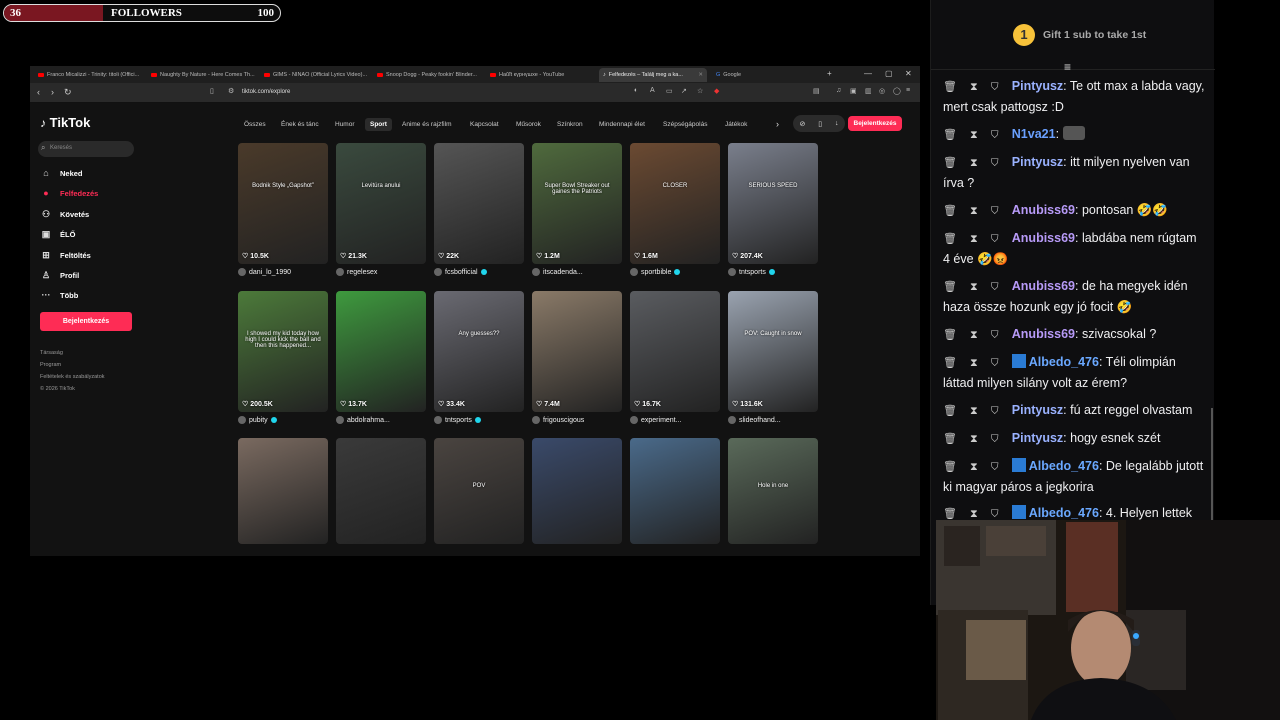 The image size is (1280, 720). Describe the element at coordinates (889, 73) in the screenshot. I see `maximize-icon: ▢` at that location.